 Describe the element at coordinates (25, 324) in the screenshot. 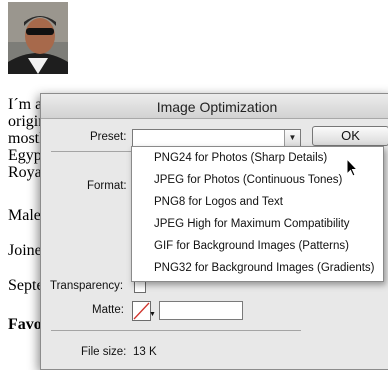

I see `page-heading: Favo` at that location.